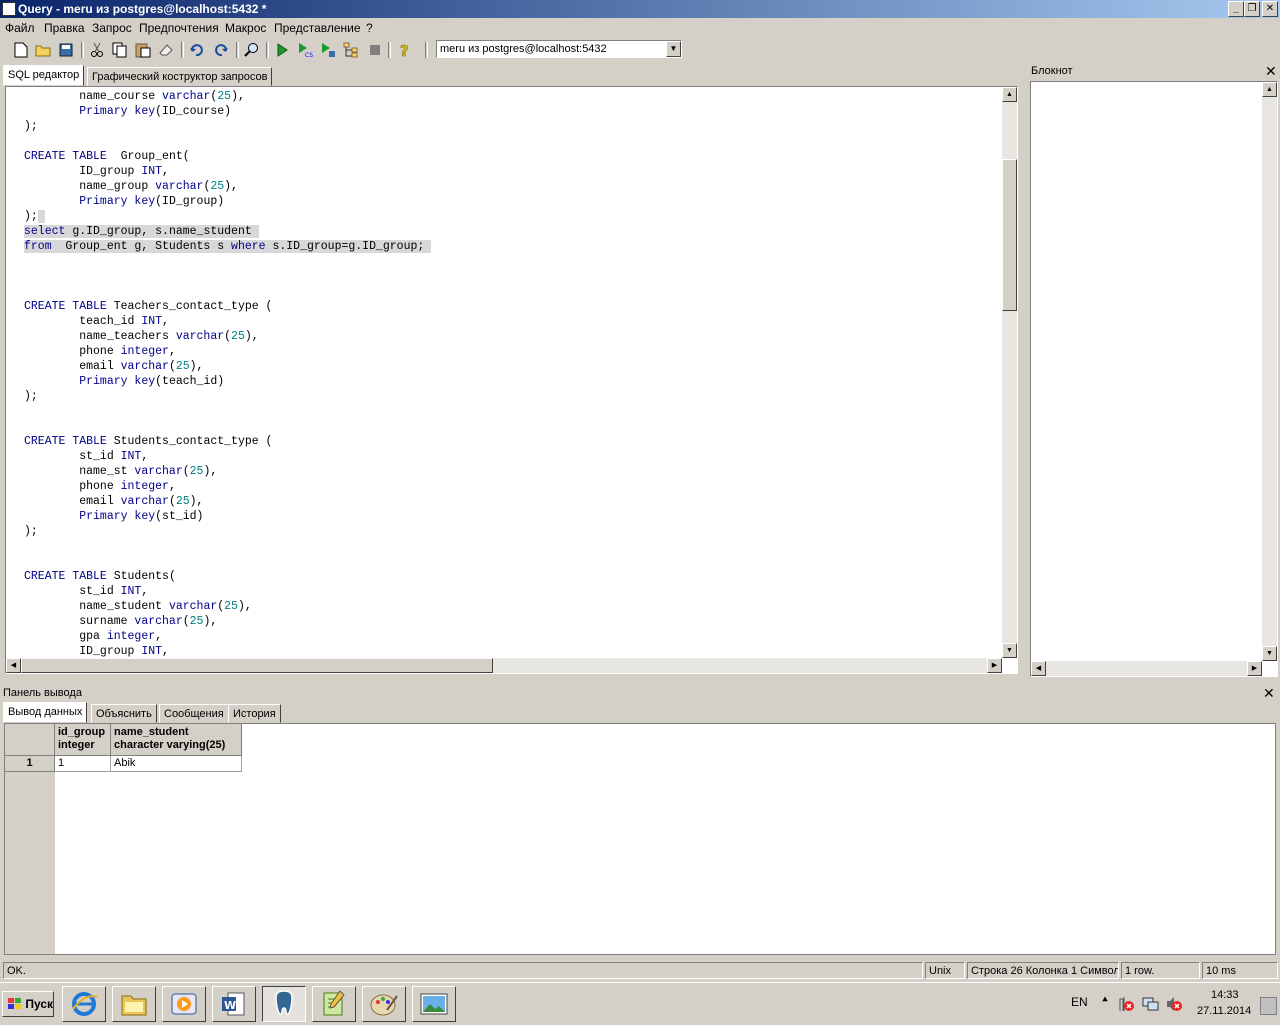 The height and width of the screenshot is (1025, 1280). What do you see at coordinates (127, 111) in the screenshot?
I see `code-line: Primary key(ID_course)` at bounding box center [127, 111].